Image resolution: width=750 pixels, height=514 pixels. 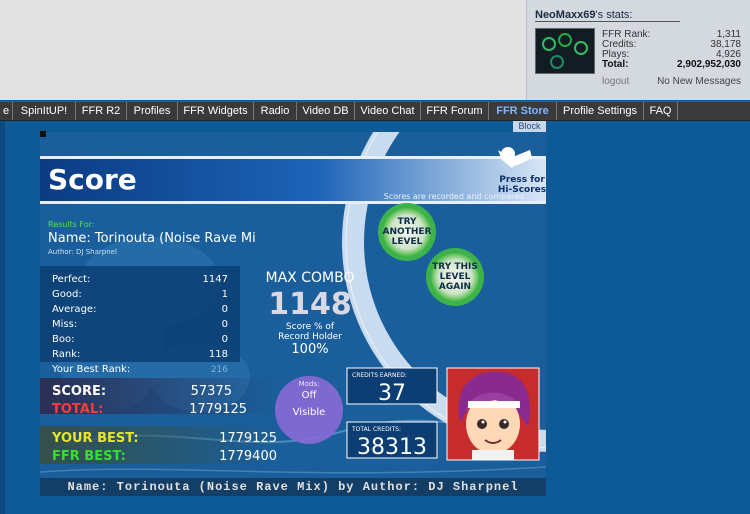 What do you see at coordinates (376, 429) in the screenshot?
I see `total-credits-label: TOTAL CREDITS:` at bounding box center [376, 429].